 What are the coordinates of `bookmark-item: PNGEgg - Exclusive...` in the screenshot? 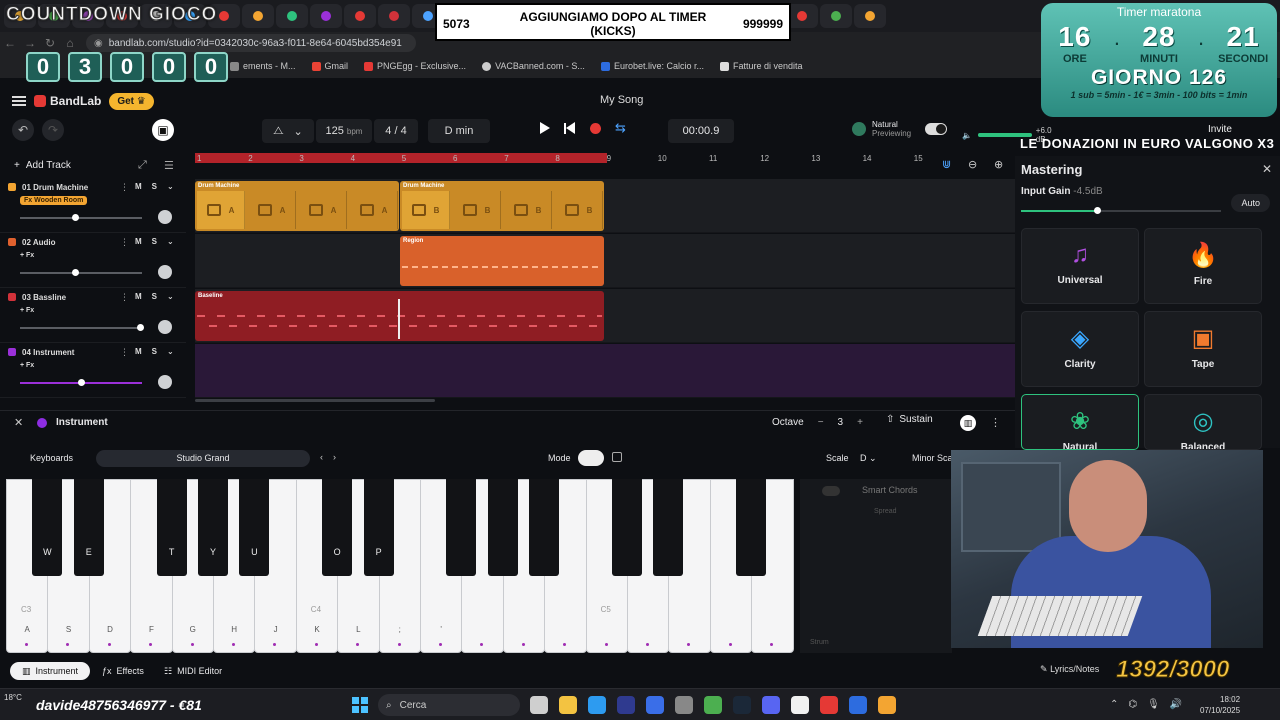 It's located at (415, 66).